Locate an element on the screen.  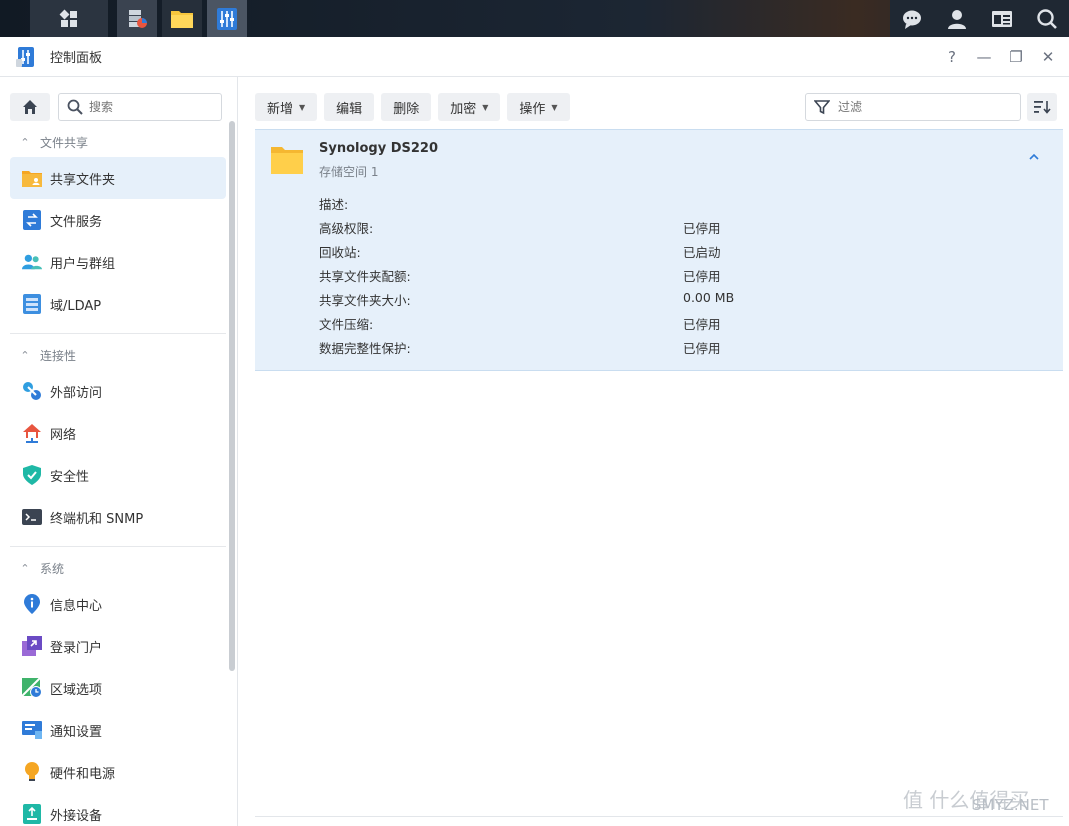
user-icon is located at coordinates (957, 19).